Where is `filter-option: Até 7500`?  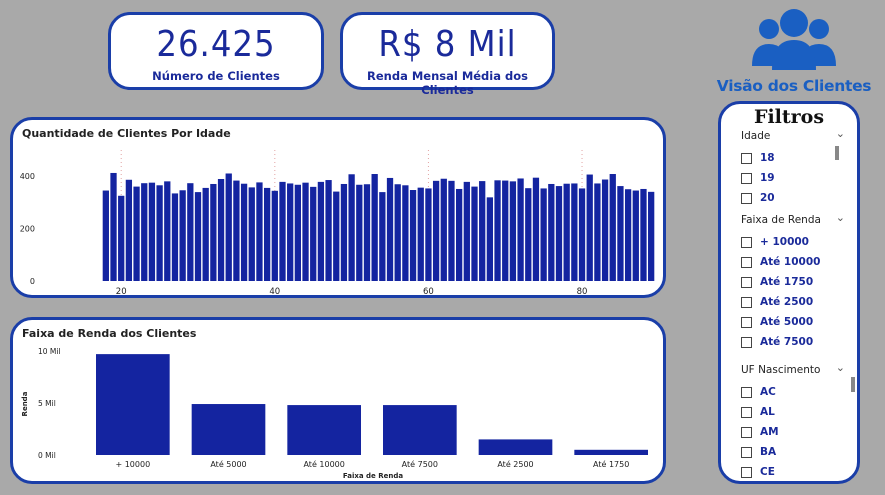 filter-option: Até 7500 is located at coordinates (797, 342).